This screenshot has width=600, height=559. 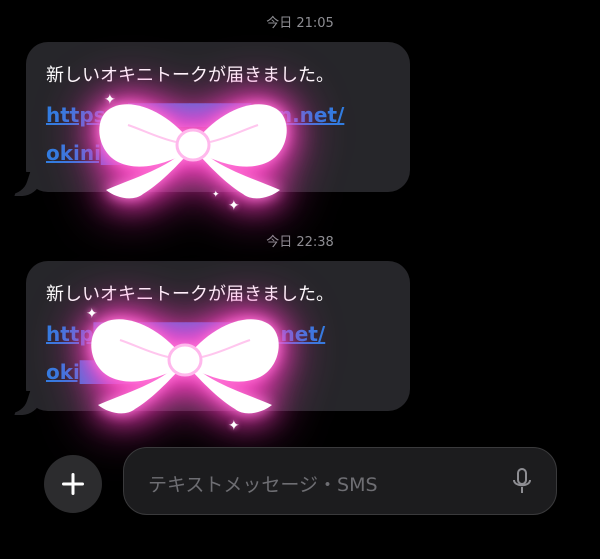 I want to click on message-timestamp: 今日 21:05, so click(x=300, y=23).